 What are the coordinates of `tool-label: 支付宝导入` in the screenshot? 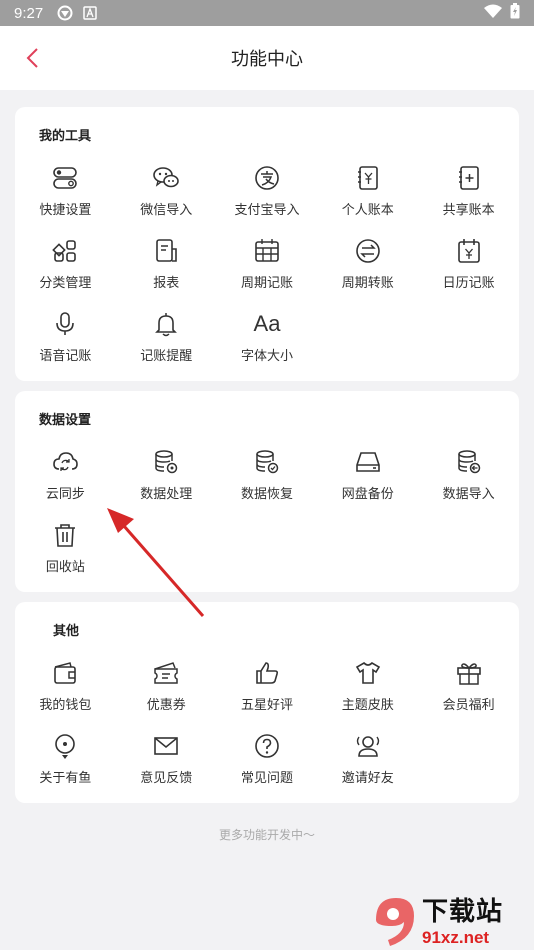 It's located at (267, 210).